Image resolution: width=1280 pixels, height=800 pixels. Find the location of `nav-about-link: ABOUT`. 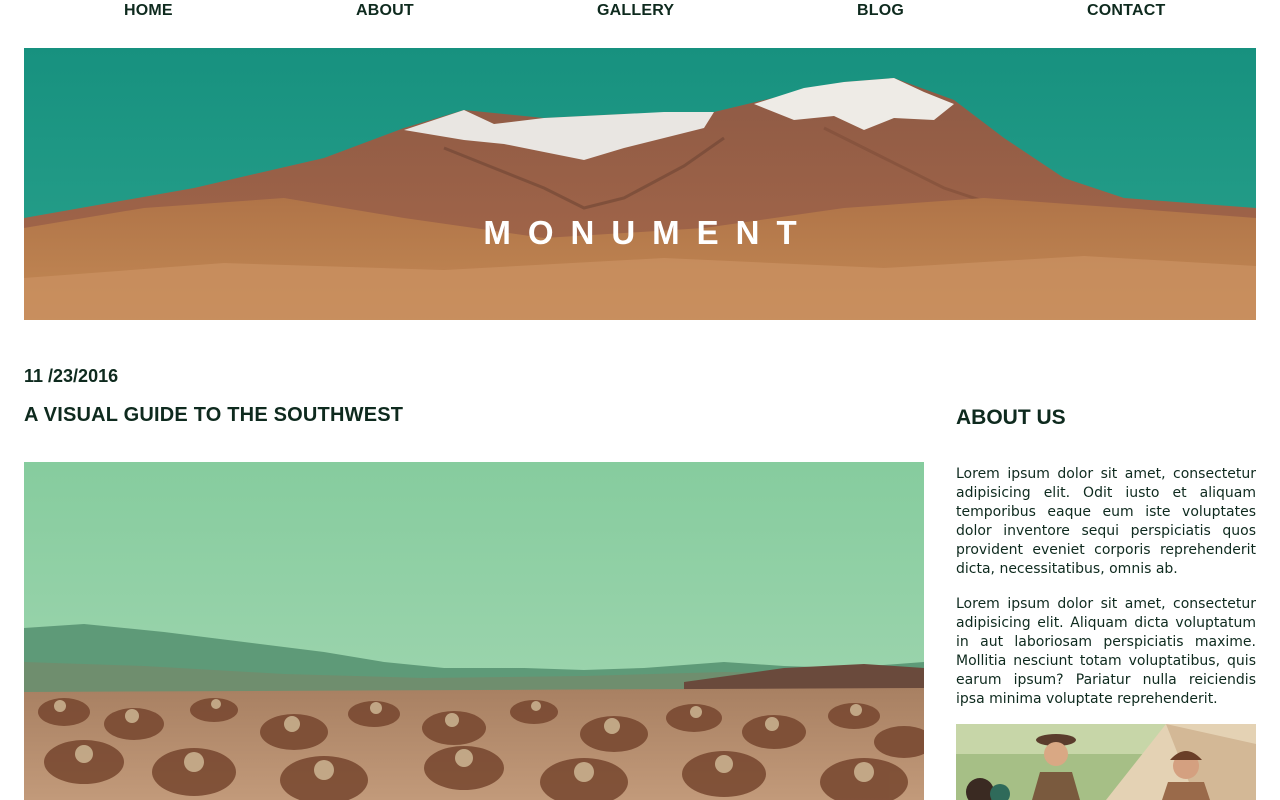

nav-about-link: ABOUT is located at coordinates (385, 11).